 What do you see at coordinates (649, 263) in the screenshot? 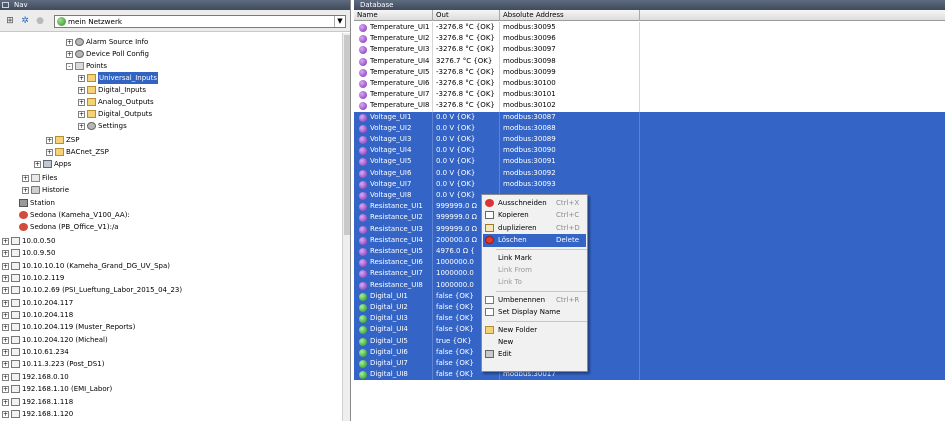
I see `table-row: Resistance_UI6 1000000.0` at bounding box center [649, 263].